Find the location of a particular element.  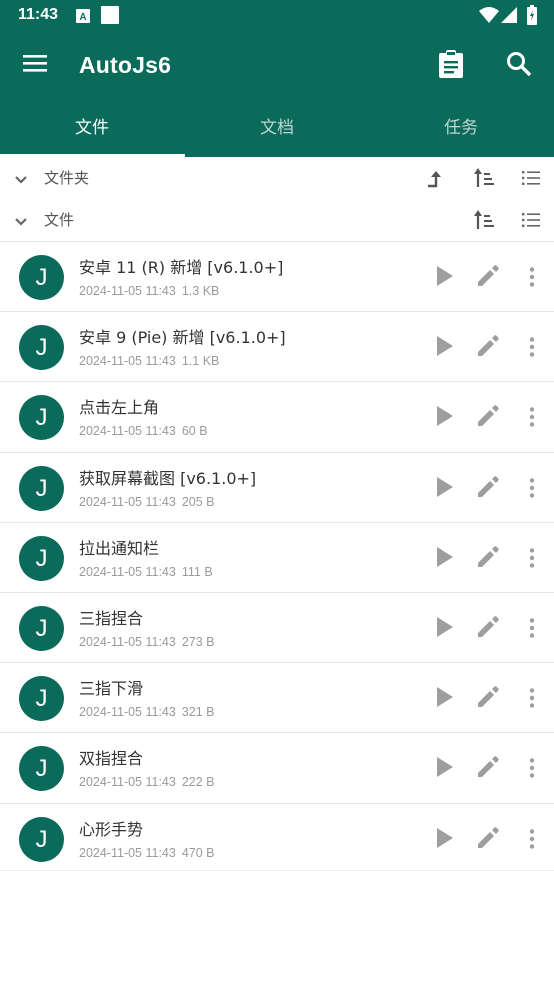

file-size: 1.1 KB is located at coordinates (200, 361).